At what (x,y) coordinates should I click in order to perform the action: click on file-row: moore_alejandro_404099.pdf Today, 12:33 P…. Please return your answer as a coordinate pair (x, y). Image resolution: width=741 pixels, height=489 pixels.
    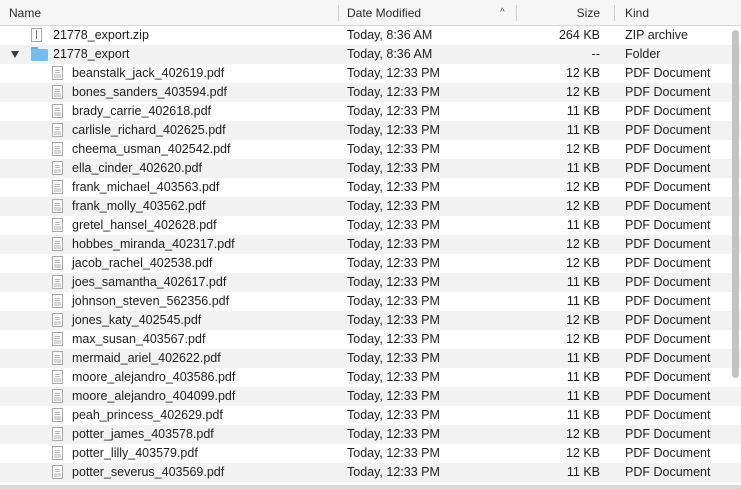
    Looking at the image, I should click on (370, 396).